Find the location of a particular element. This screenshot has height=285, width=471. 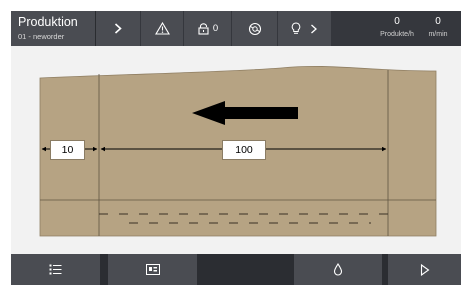

lock-button: 0 is located at coordinates (207, 28).